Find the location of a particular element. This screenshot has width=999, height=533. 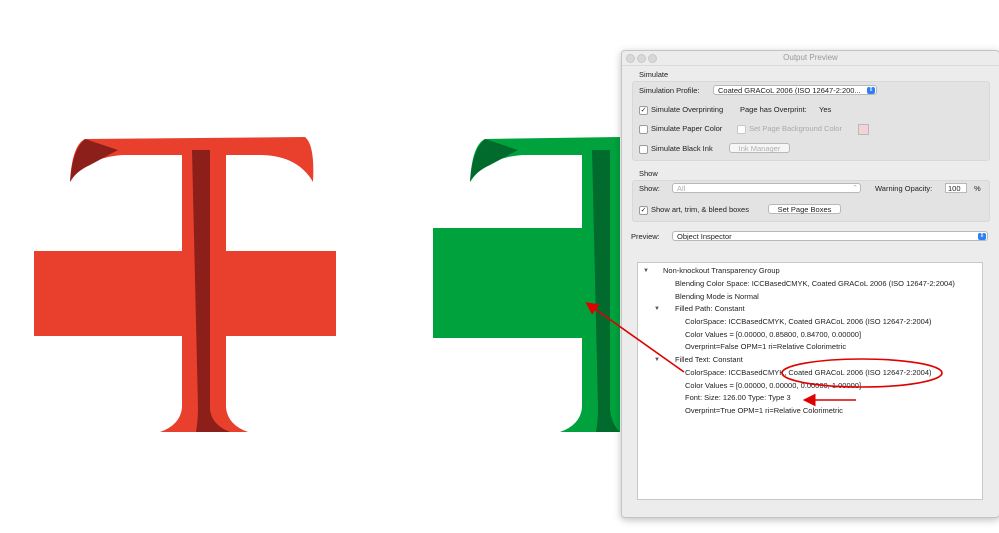

page-background-color-checkbox is located at coordinates (741, 129).